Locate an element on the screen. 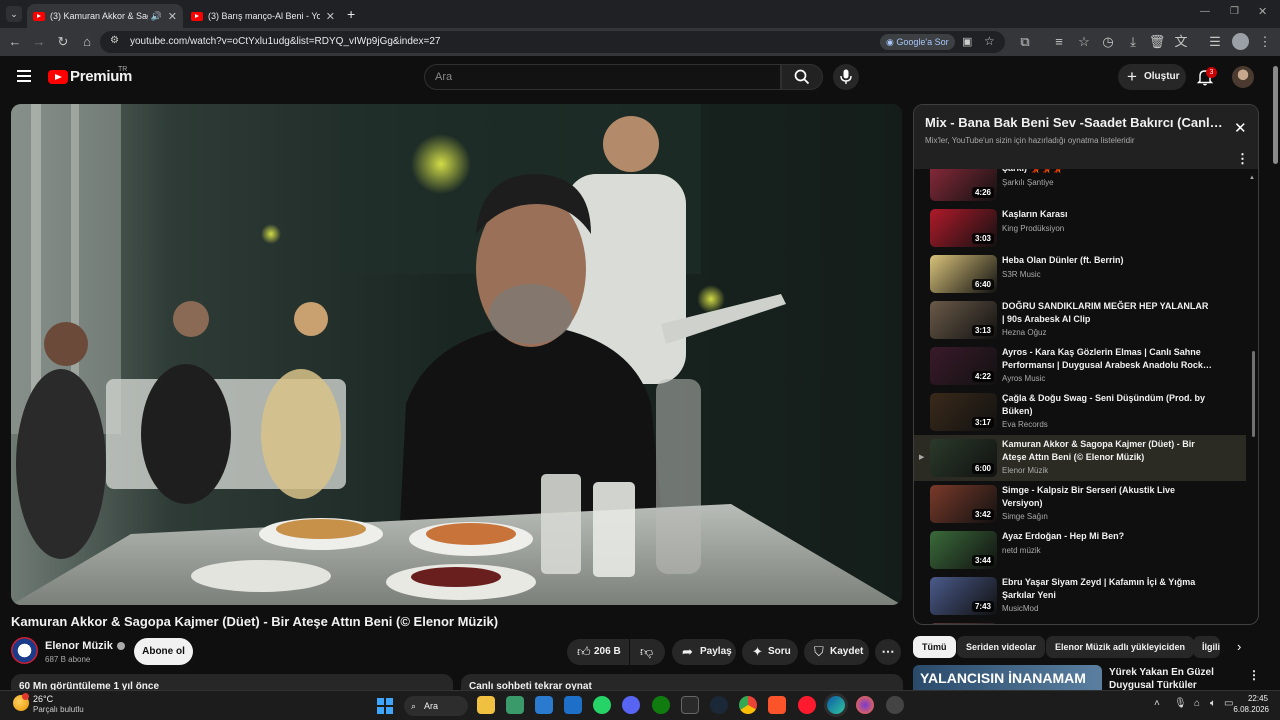 Image resolution: width=1280 pixels, height=720 pixels. create-button: + Oluştur is located at coordinates (1152, 77).